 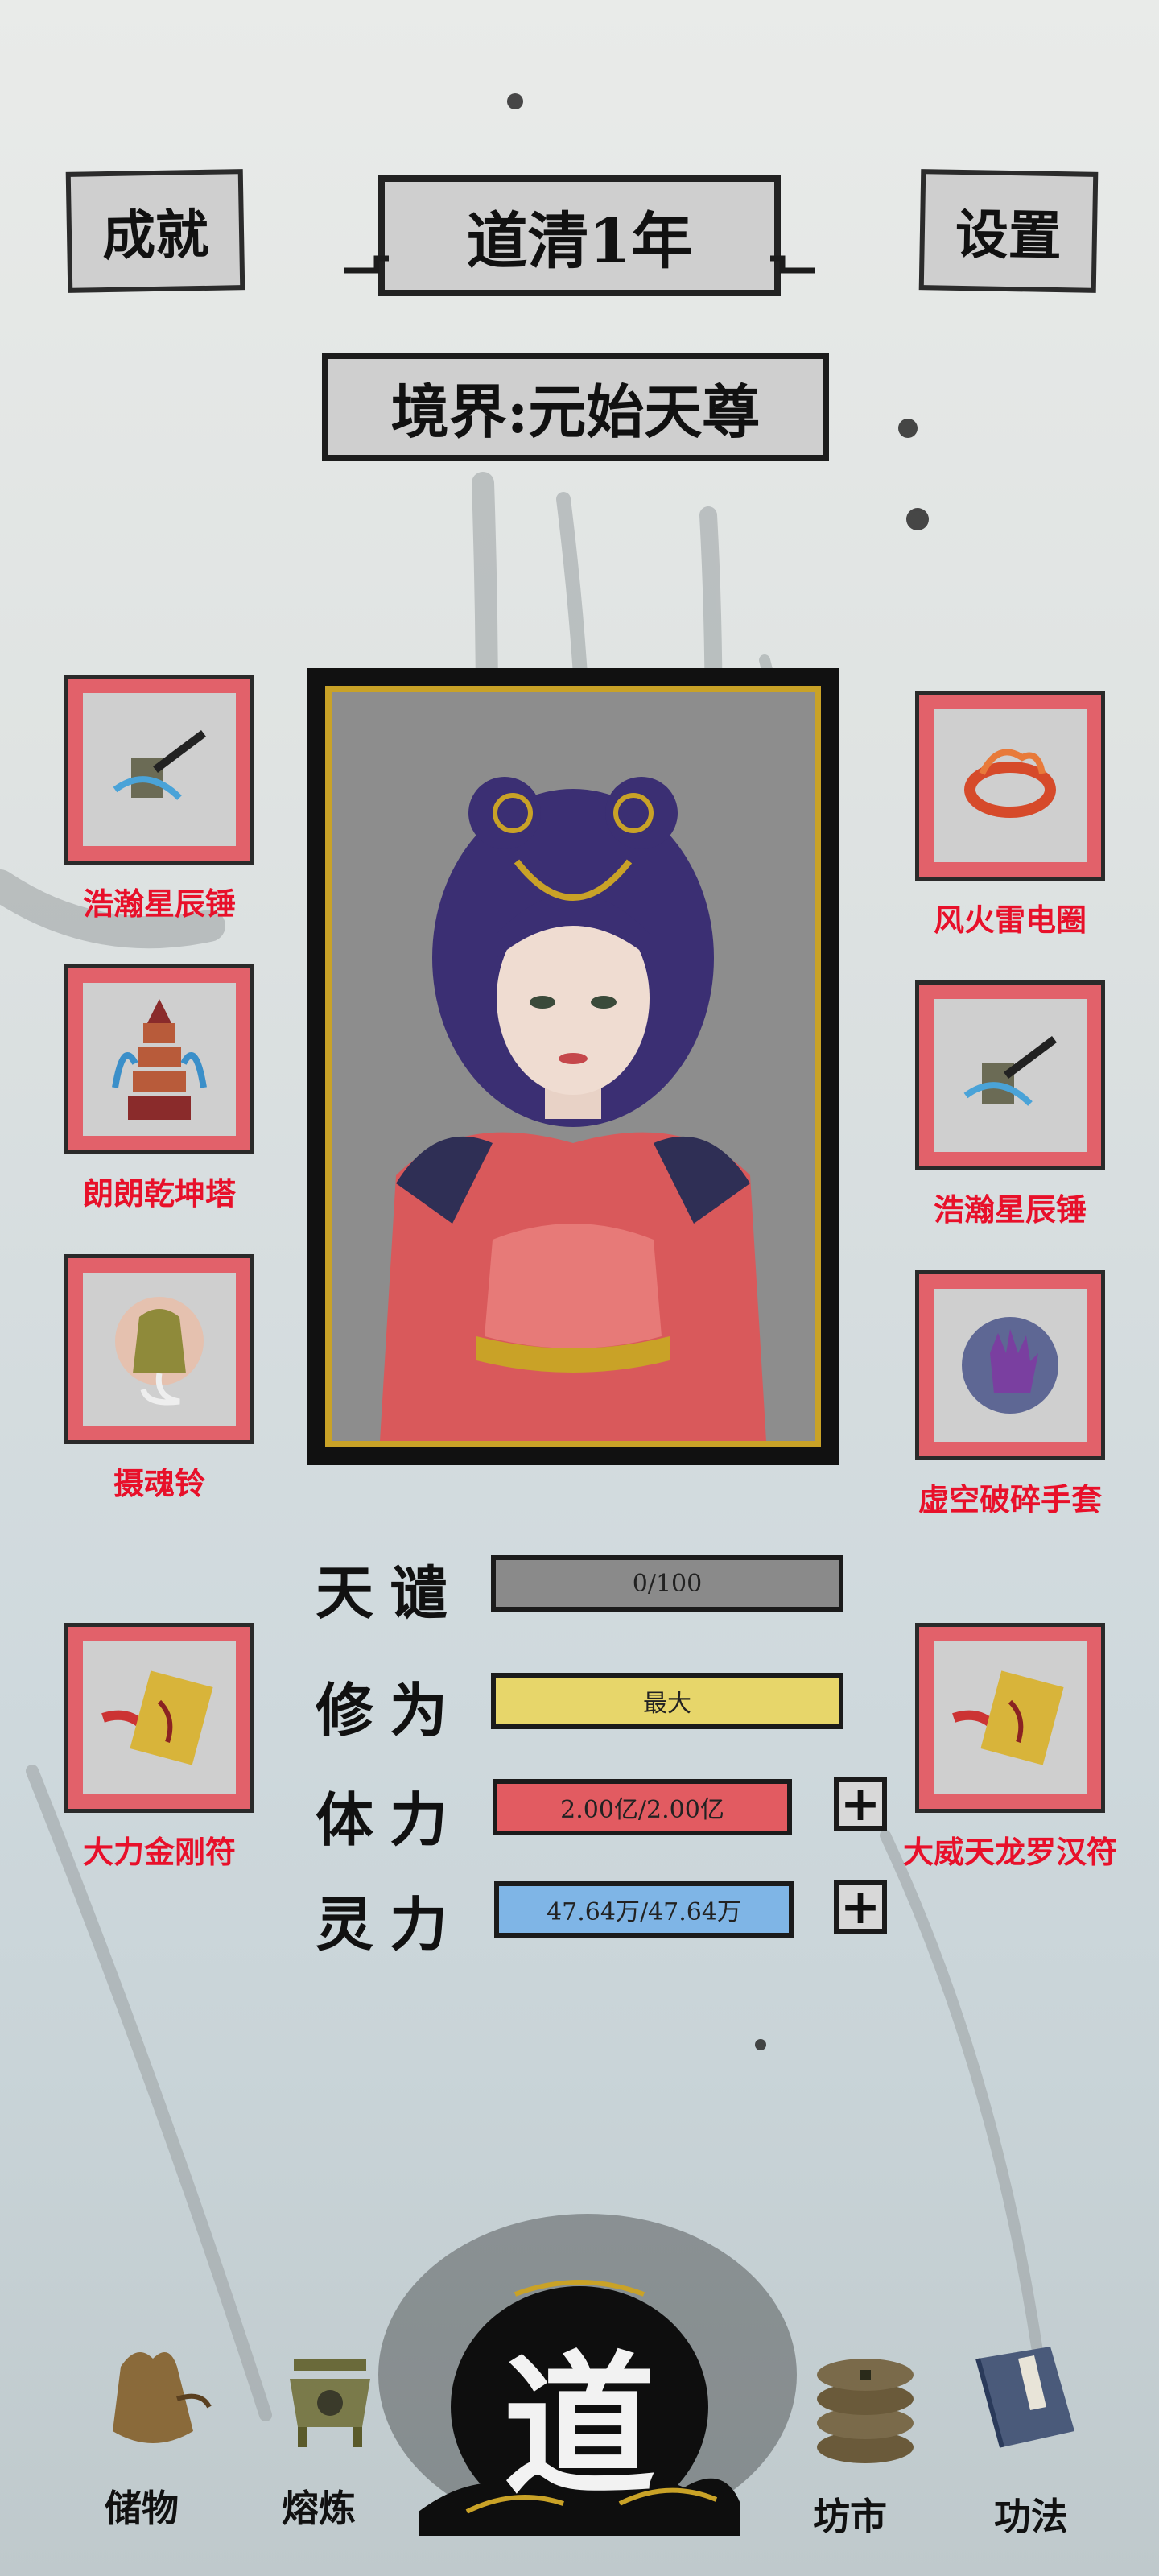 I want to click on equip-label-left-1: 浩瀚星辰锤, so click(x=159, y=904).